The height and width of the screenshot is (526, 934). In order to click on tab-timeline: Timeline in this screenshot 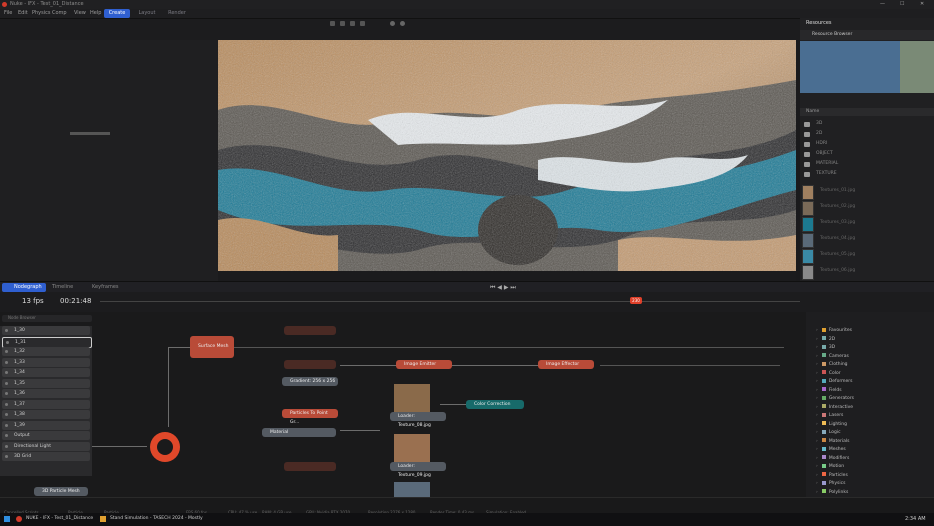, I will do `click(62, 287)`.